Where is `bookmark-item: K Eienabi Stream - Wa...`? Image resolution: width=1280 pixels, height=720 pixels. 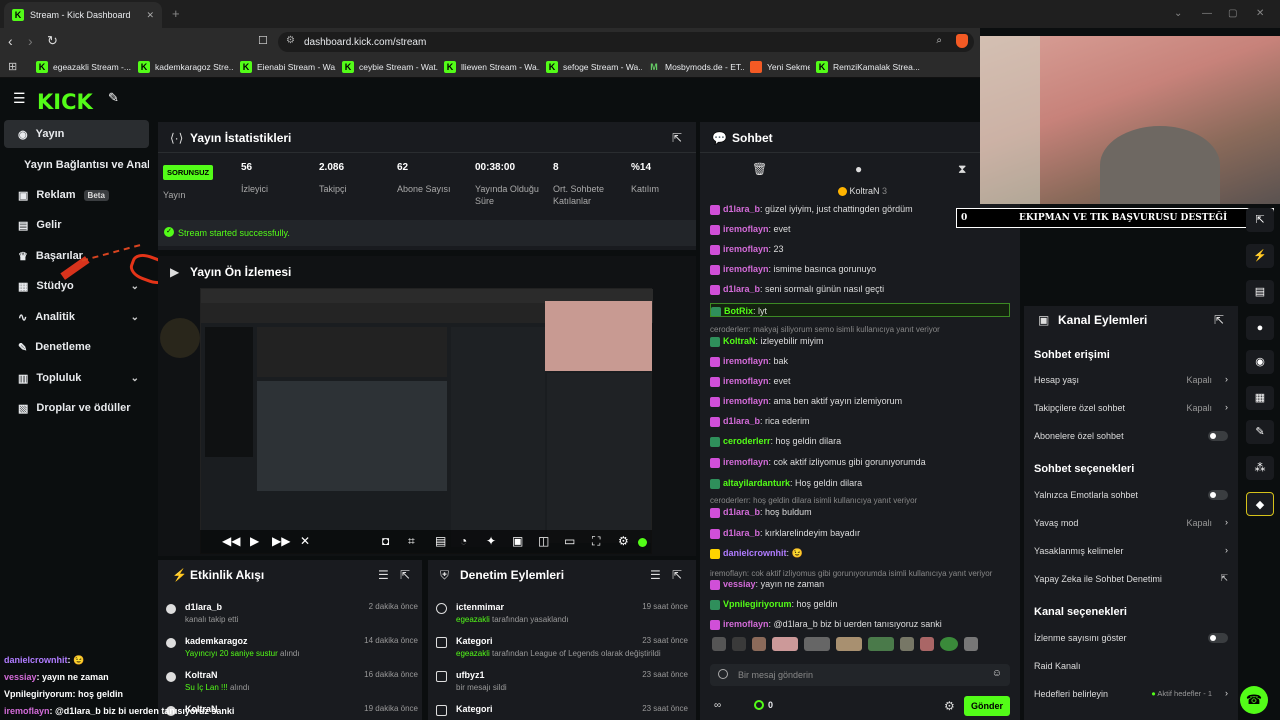
bookmark-item: K Eienabi Stream - Wa... is located at coordinates (285, 66).